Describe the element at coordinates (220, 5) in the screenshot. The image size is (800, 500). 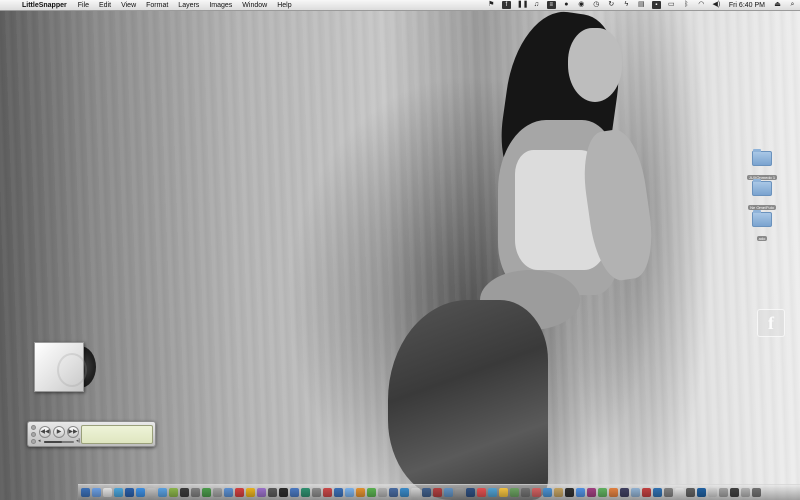
I see `menu-images: Images` at that location.